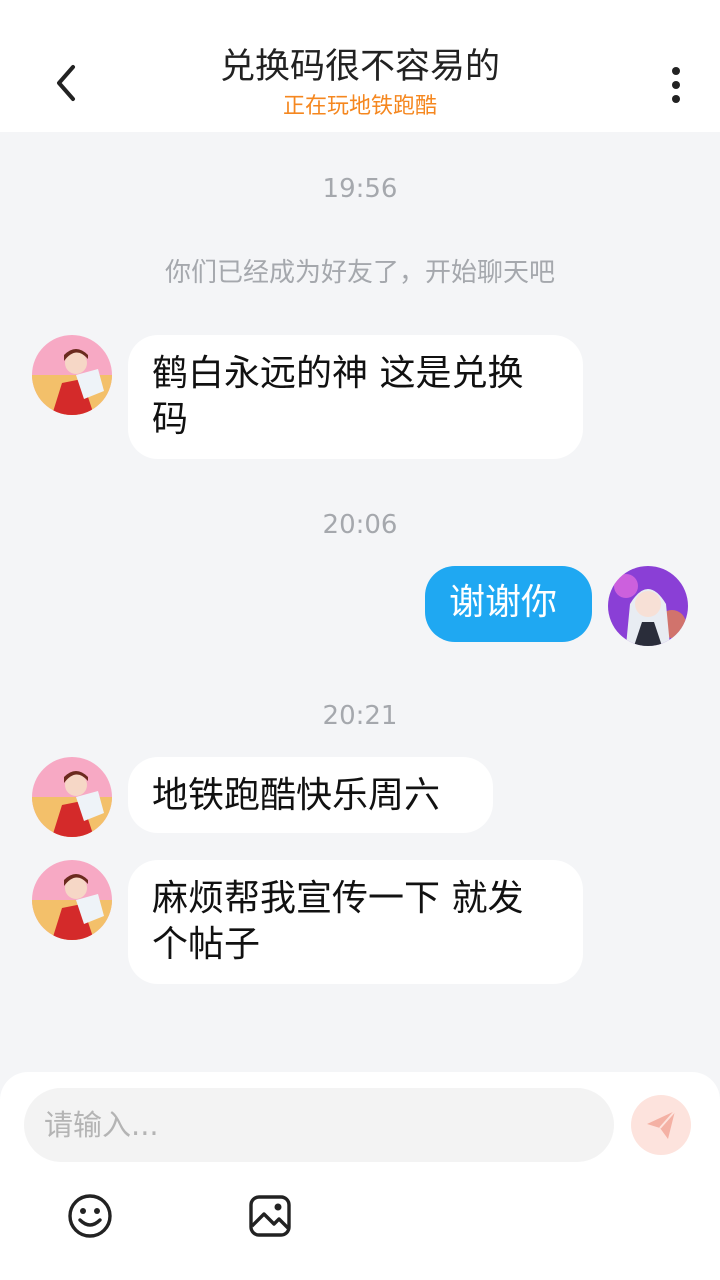 The height and width of the screenshot is (1280, 720). I want to click on timestamp: 20:06, so click(360, 525).